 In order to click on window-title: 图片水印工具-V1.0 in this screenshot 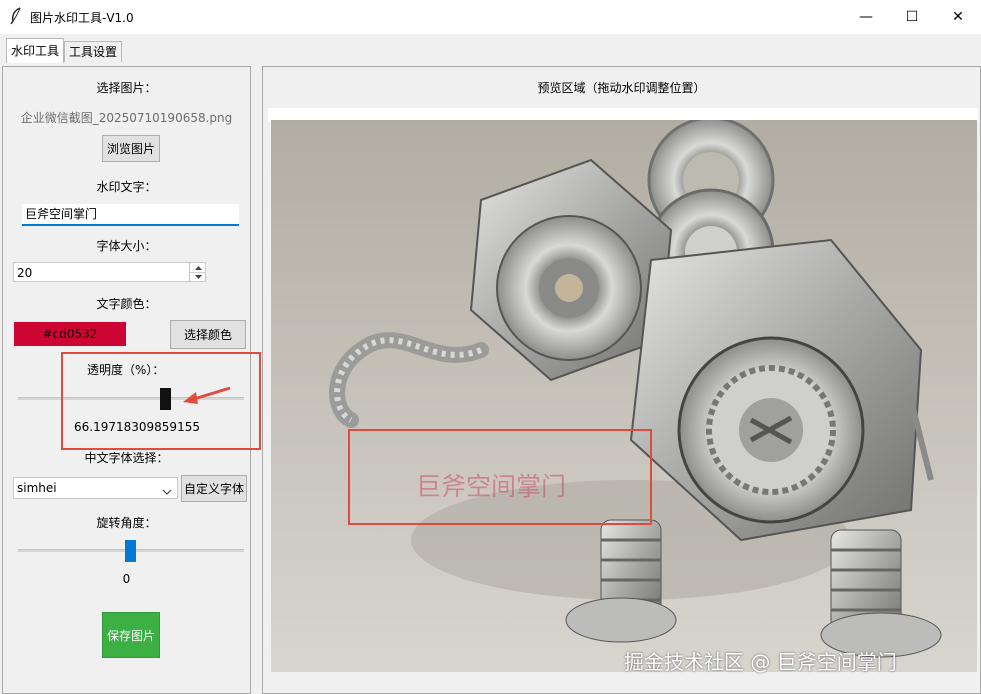, I will do `click(82, 18)`.